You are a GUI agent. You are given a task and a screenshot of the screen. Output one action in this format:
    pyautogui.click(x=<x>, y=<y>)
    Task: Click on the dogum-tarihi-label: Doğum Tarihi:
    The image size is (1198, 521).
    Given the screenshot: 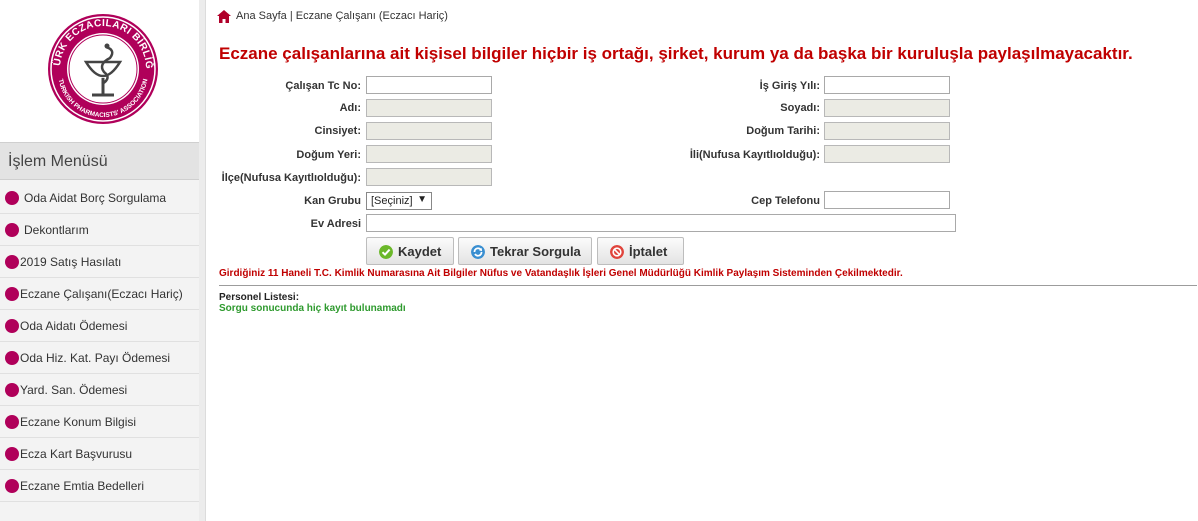 What is the action you would take?
    pyautogui.click(x=783, y=131)
    